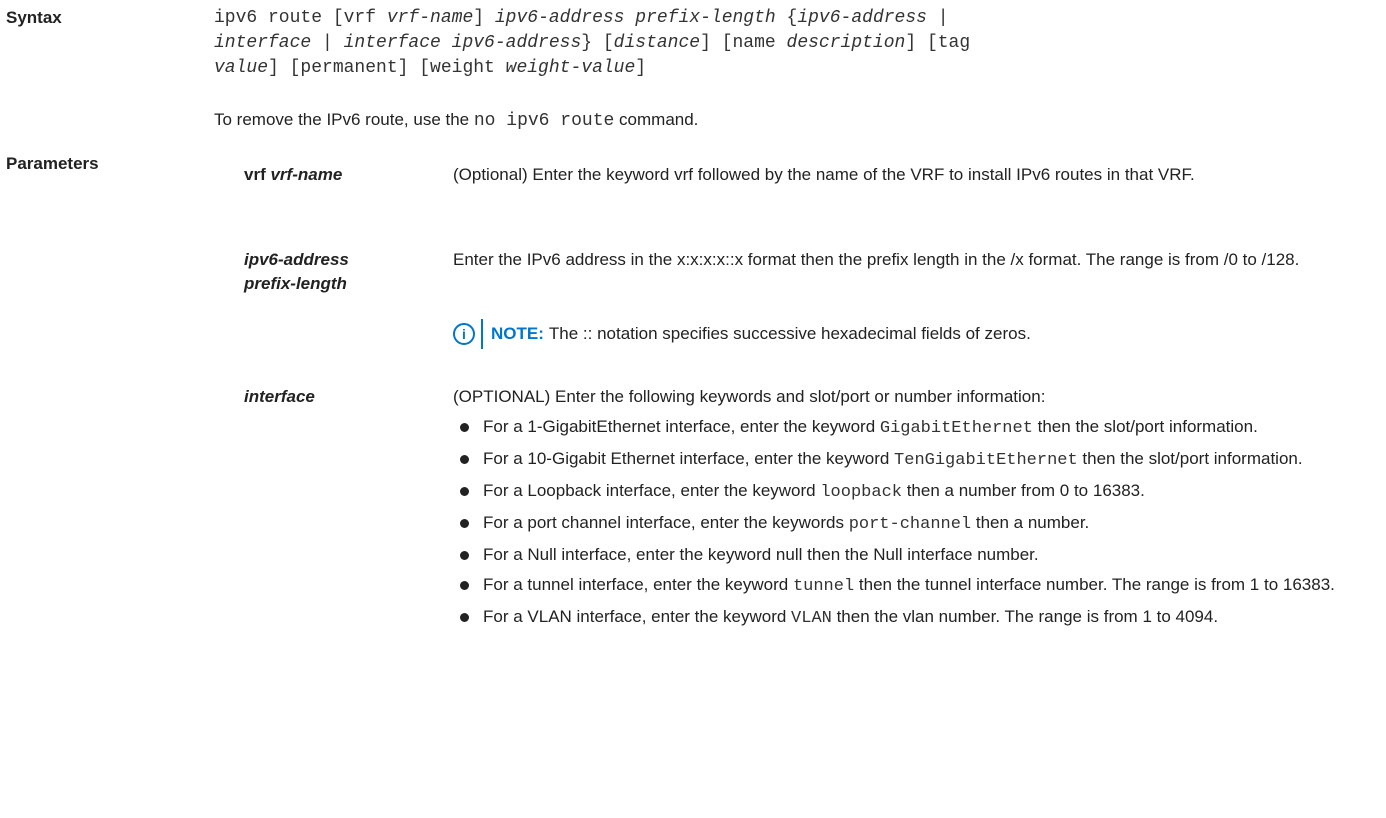  What do you see at coordinates (293, 174) in the screenshot?
I see `param-term-vrf: vrf vrf-name` at bounding box center [293, 174].